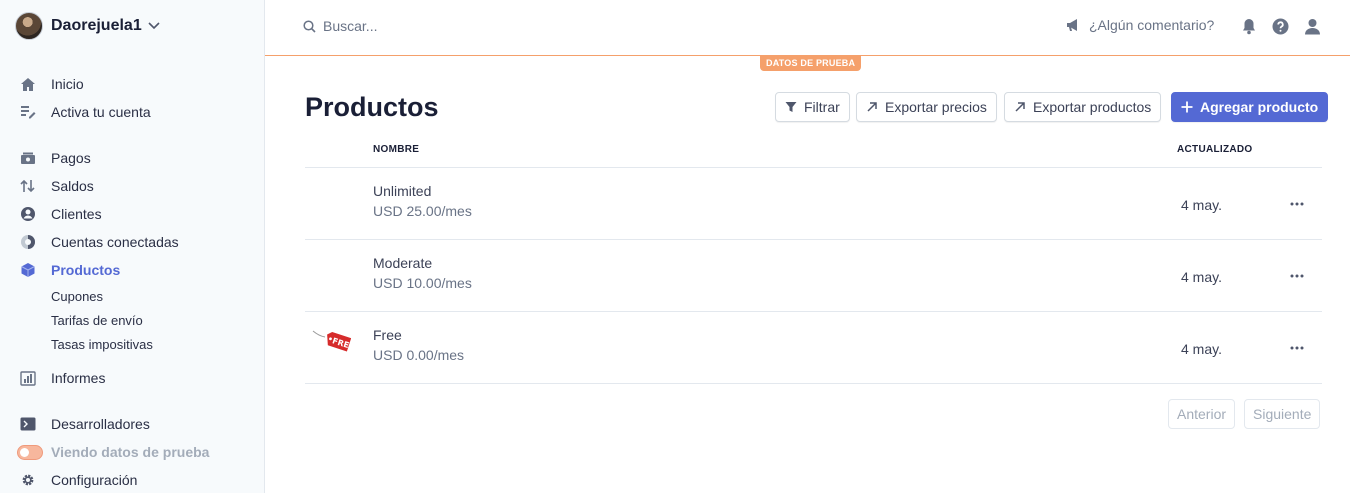 Image resolution: width=1350 pixels, height=493 pixels. I want to click on product-price: USD 10.00/mes, so click(422, 283).